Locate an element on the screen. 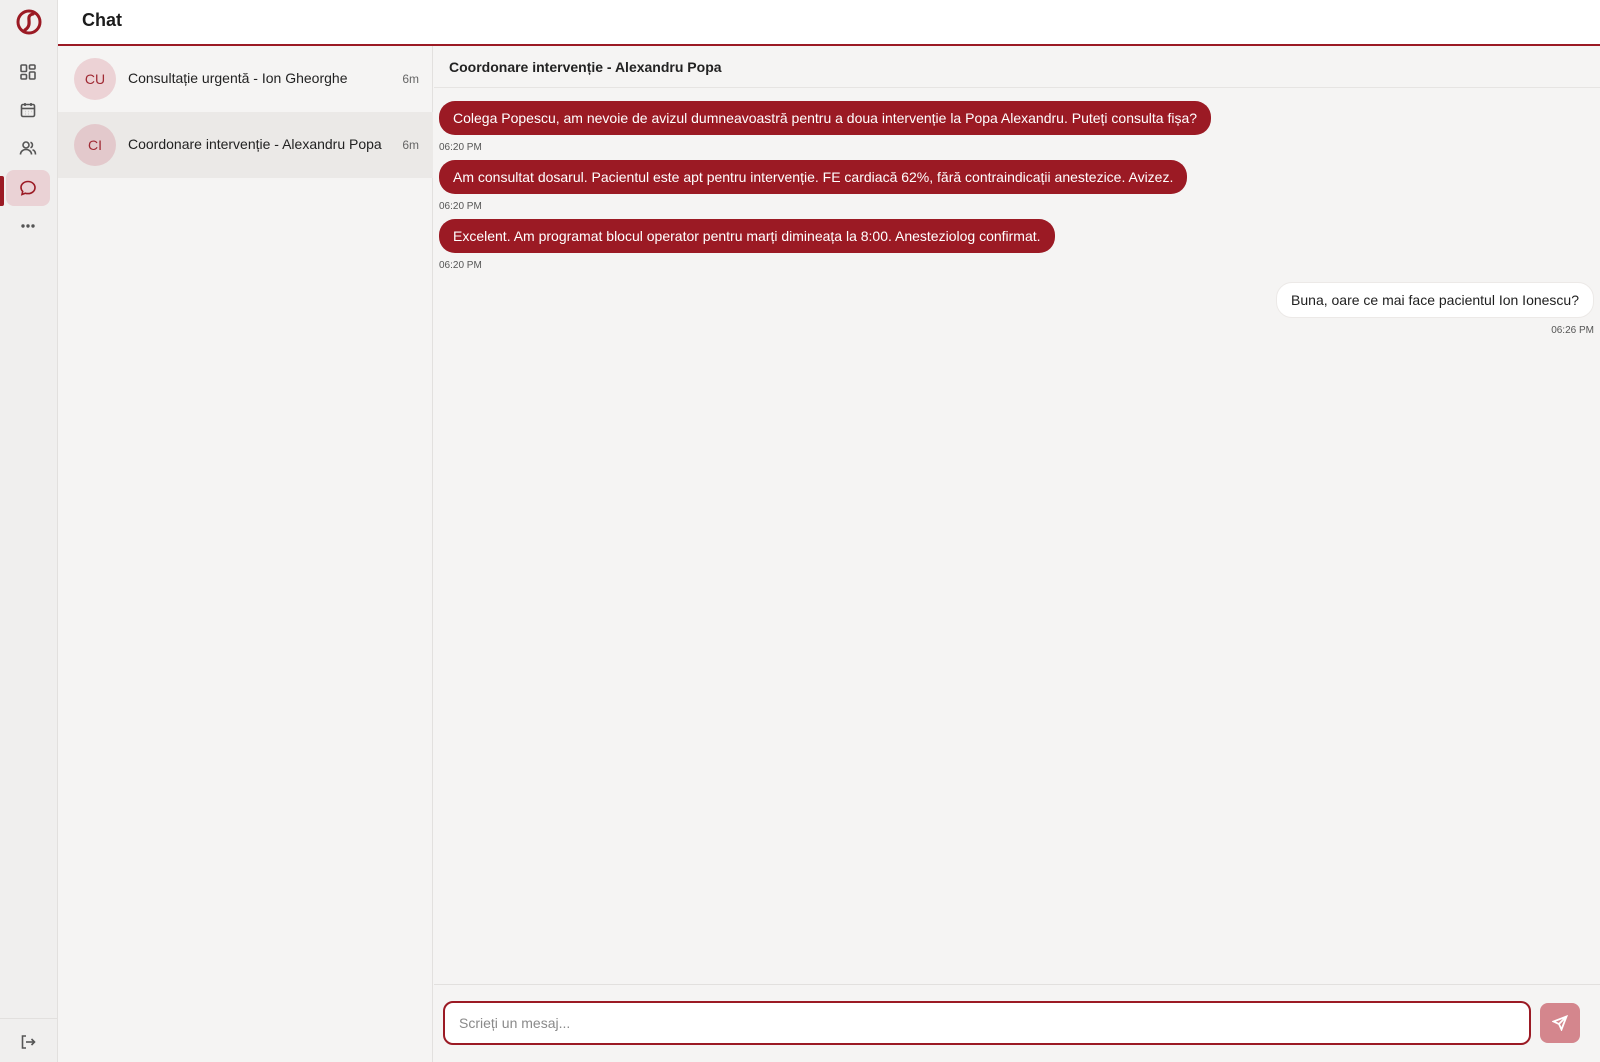  nav-dashboard-button is located at coordinates (28, 72).